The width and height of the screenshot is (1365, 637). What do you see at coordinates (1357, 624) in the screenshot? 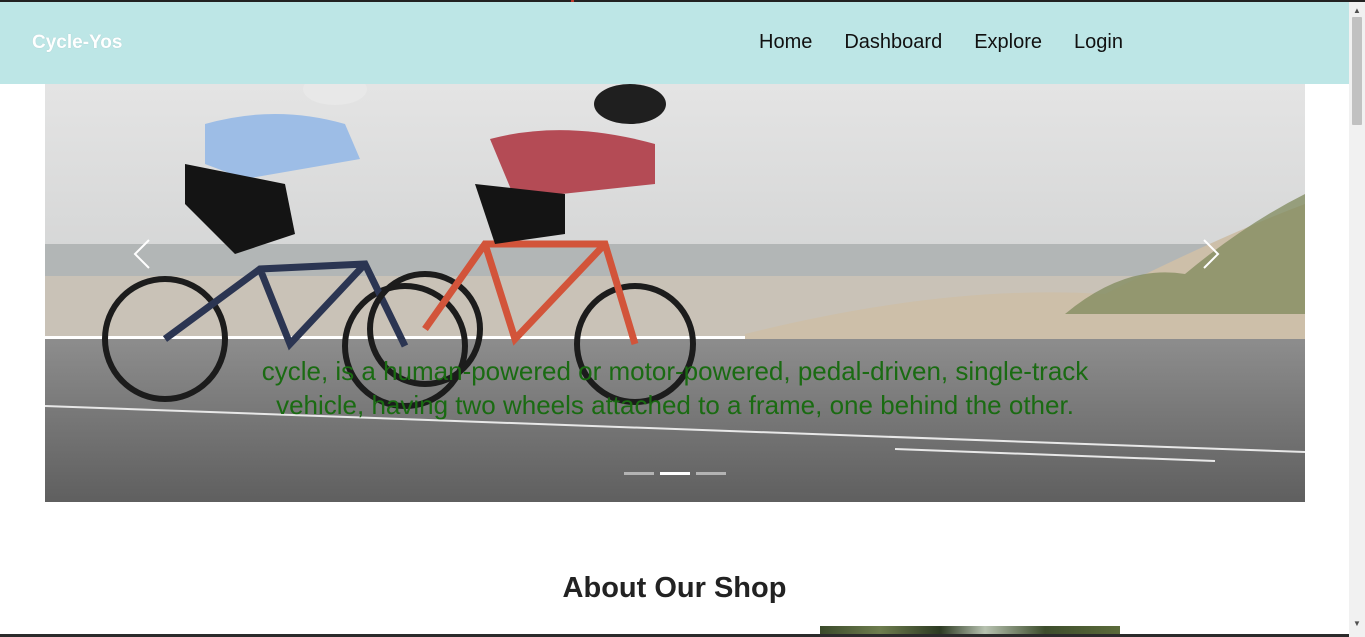
I see `scroll-down-arrow-icon: ▼` at bounding box center [1357, 624].